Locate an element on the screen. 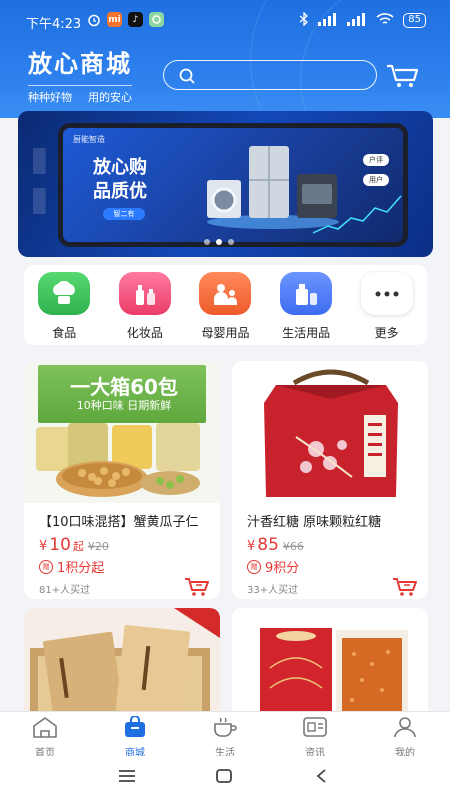 The width and height of the screenshot is (450, 800). sold-count: 81+人买过 is located at coordinates (65, 590).